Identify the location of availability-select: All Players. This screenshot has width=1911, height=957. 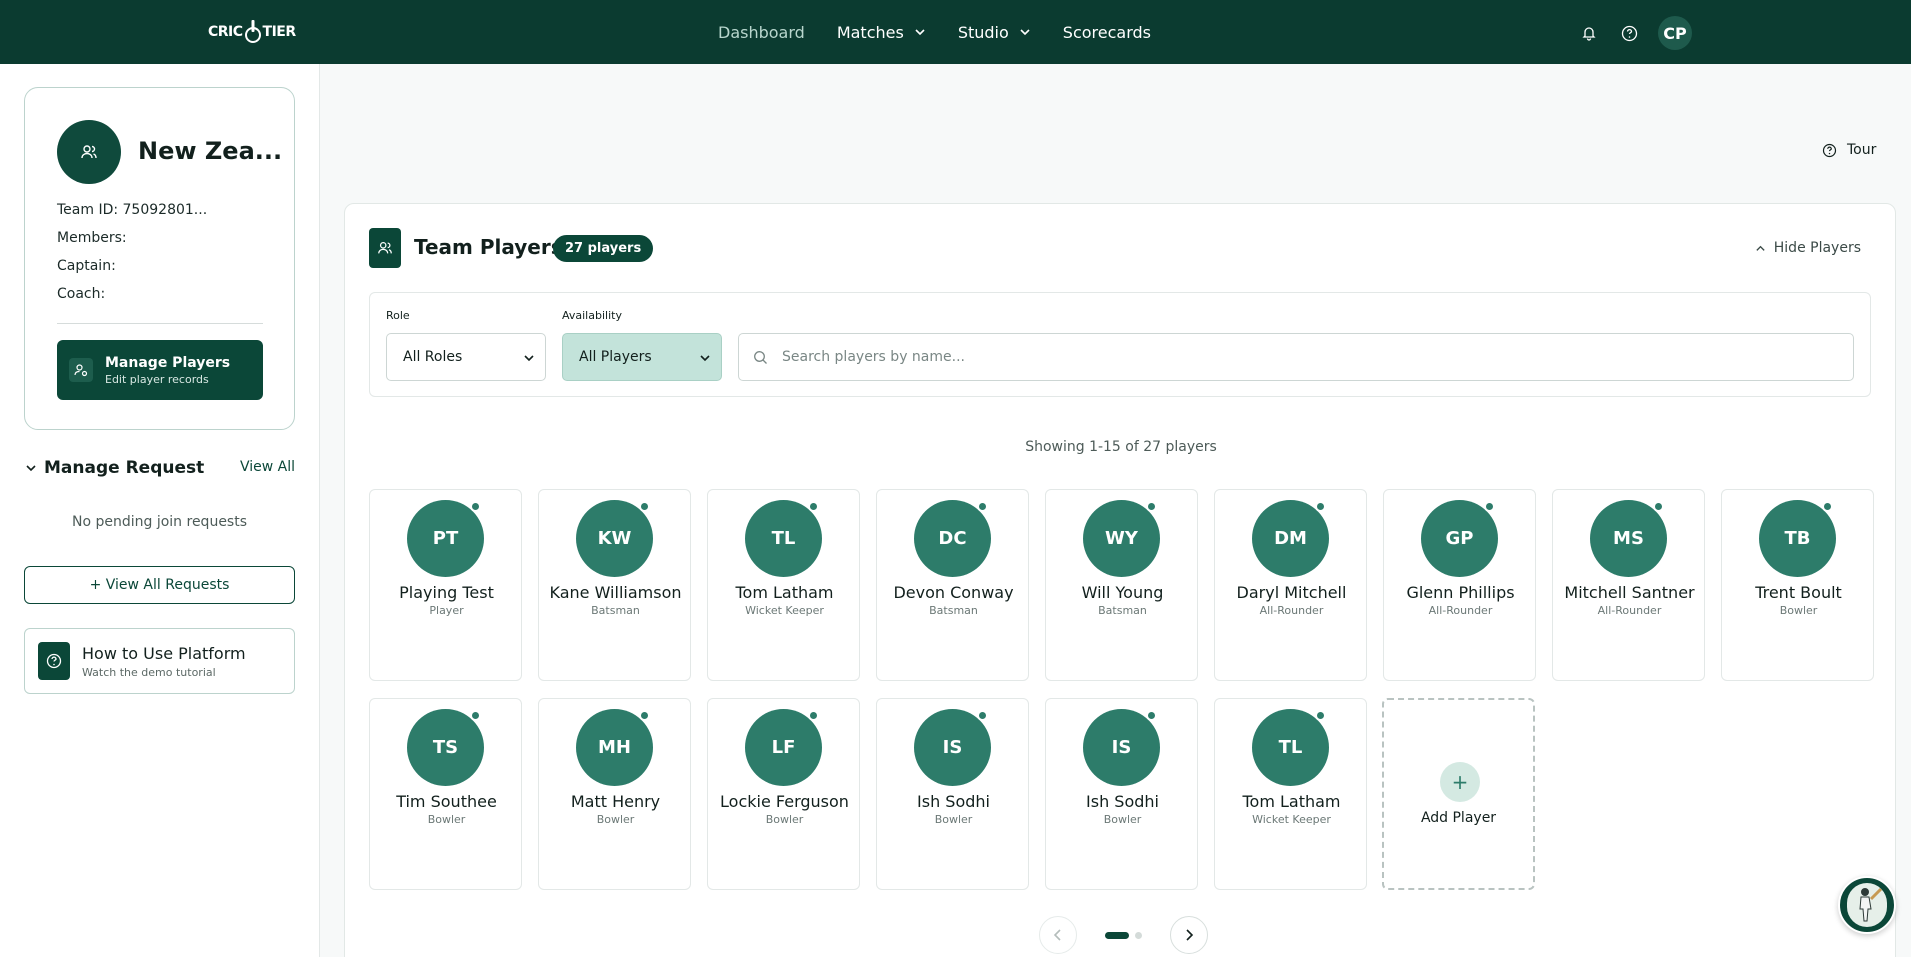
(642, 357).